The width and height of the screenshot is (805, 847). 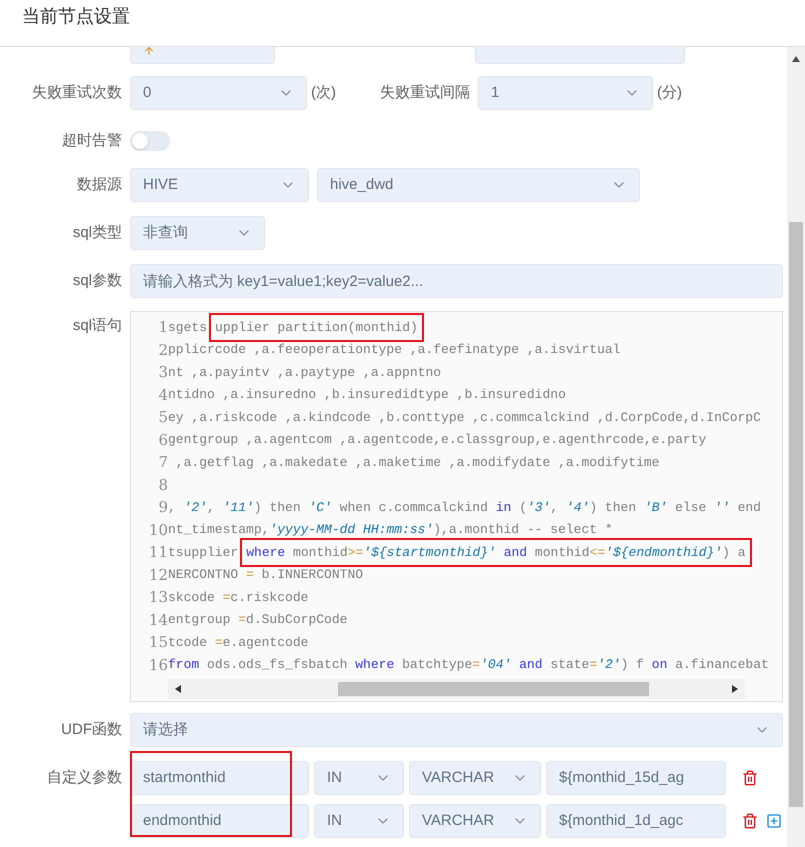 What do you see at coordinates (76, 16) in the screenshot?
I see `panel-title: 当前节点设置` at bounding box center [76, 16].